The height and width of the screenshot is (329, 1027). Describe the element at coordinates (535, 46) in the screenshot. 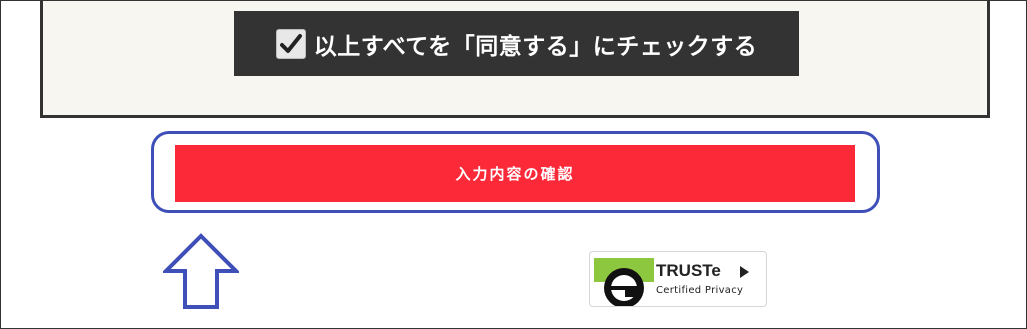

I see `check-all-agree-label: 以上すべてを「同意する」にチェックする` at that location.